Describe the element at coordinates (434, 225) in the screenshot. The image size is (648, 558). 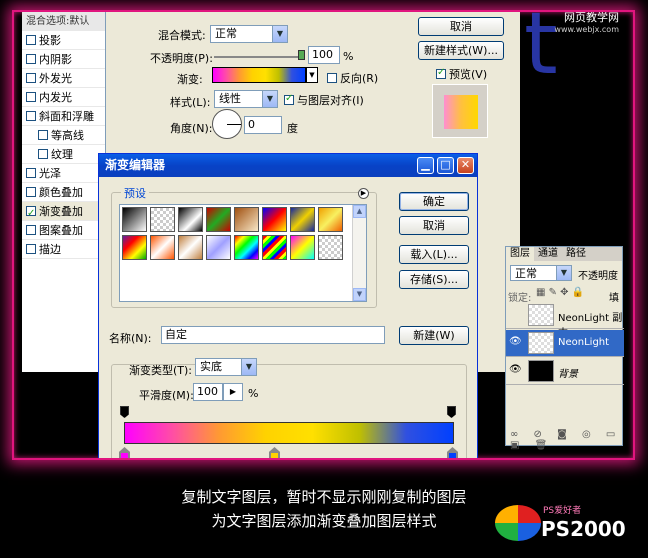
I see `cancel-button: 取消` at that location.